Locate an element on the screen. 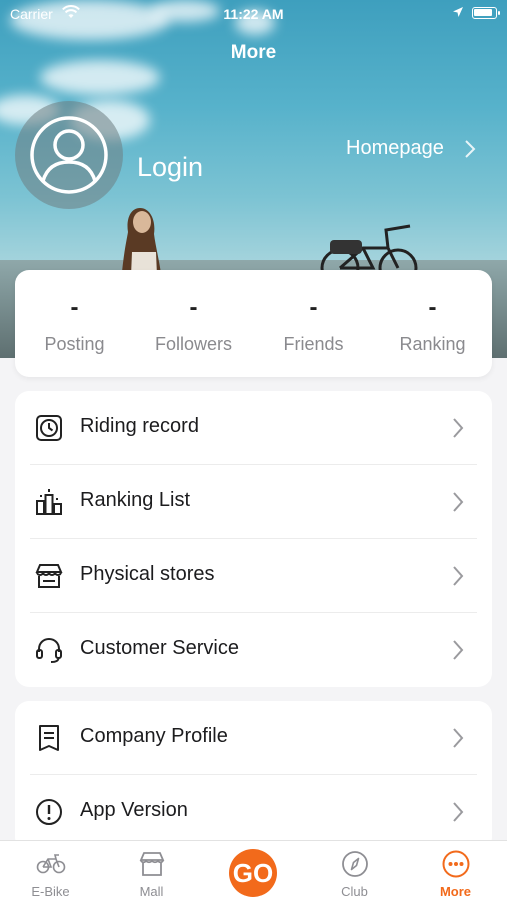  compass-icon is located at coordinates (355, 864).